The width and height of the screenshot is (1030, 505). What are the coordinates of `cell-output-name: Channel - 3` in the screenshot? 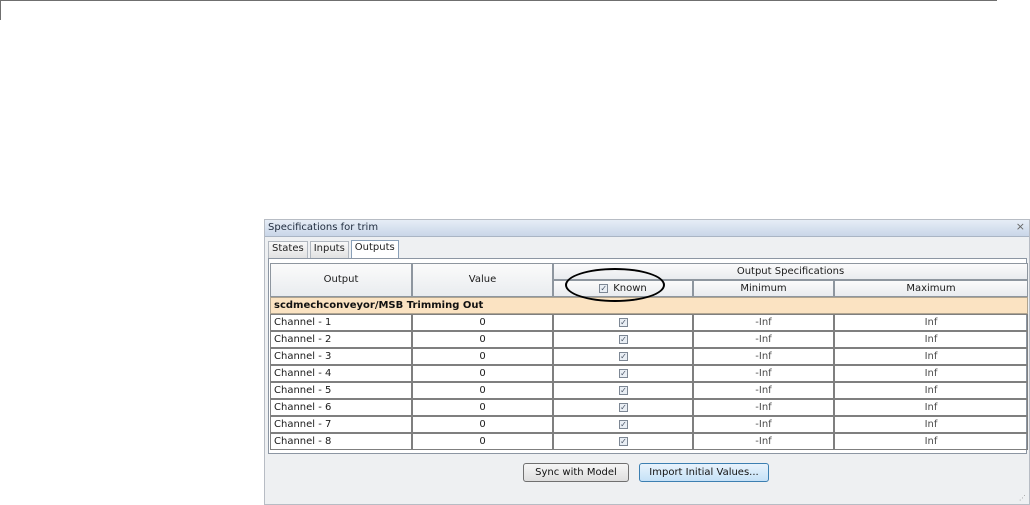 It's located at (341, 356).